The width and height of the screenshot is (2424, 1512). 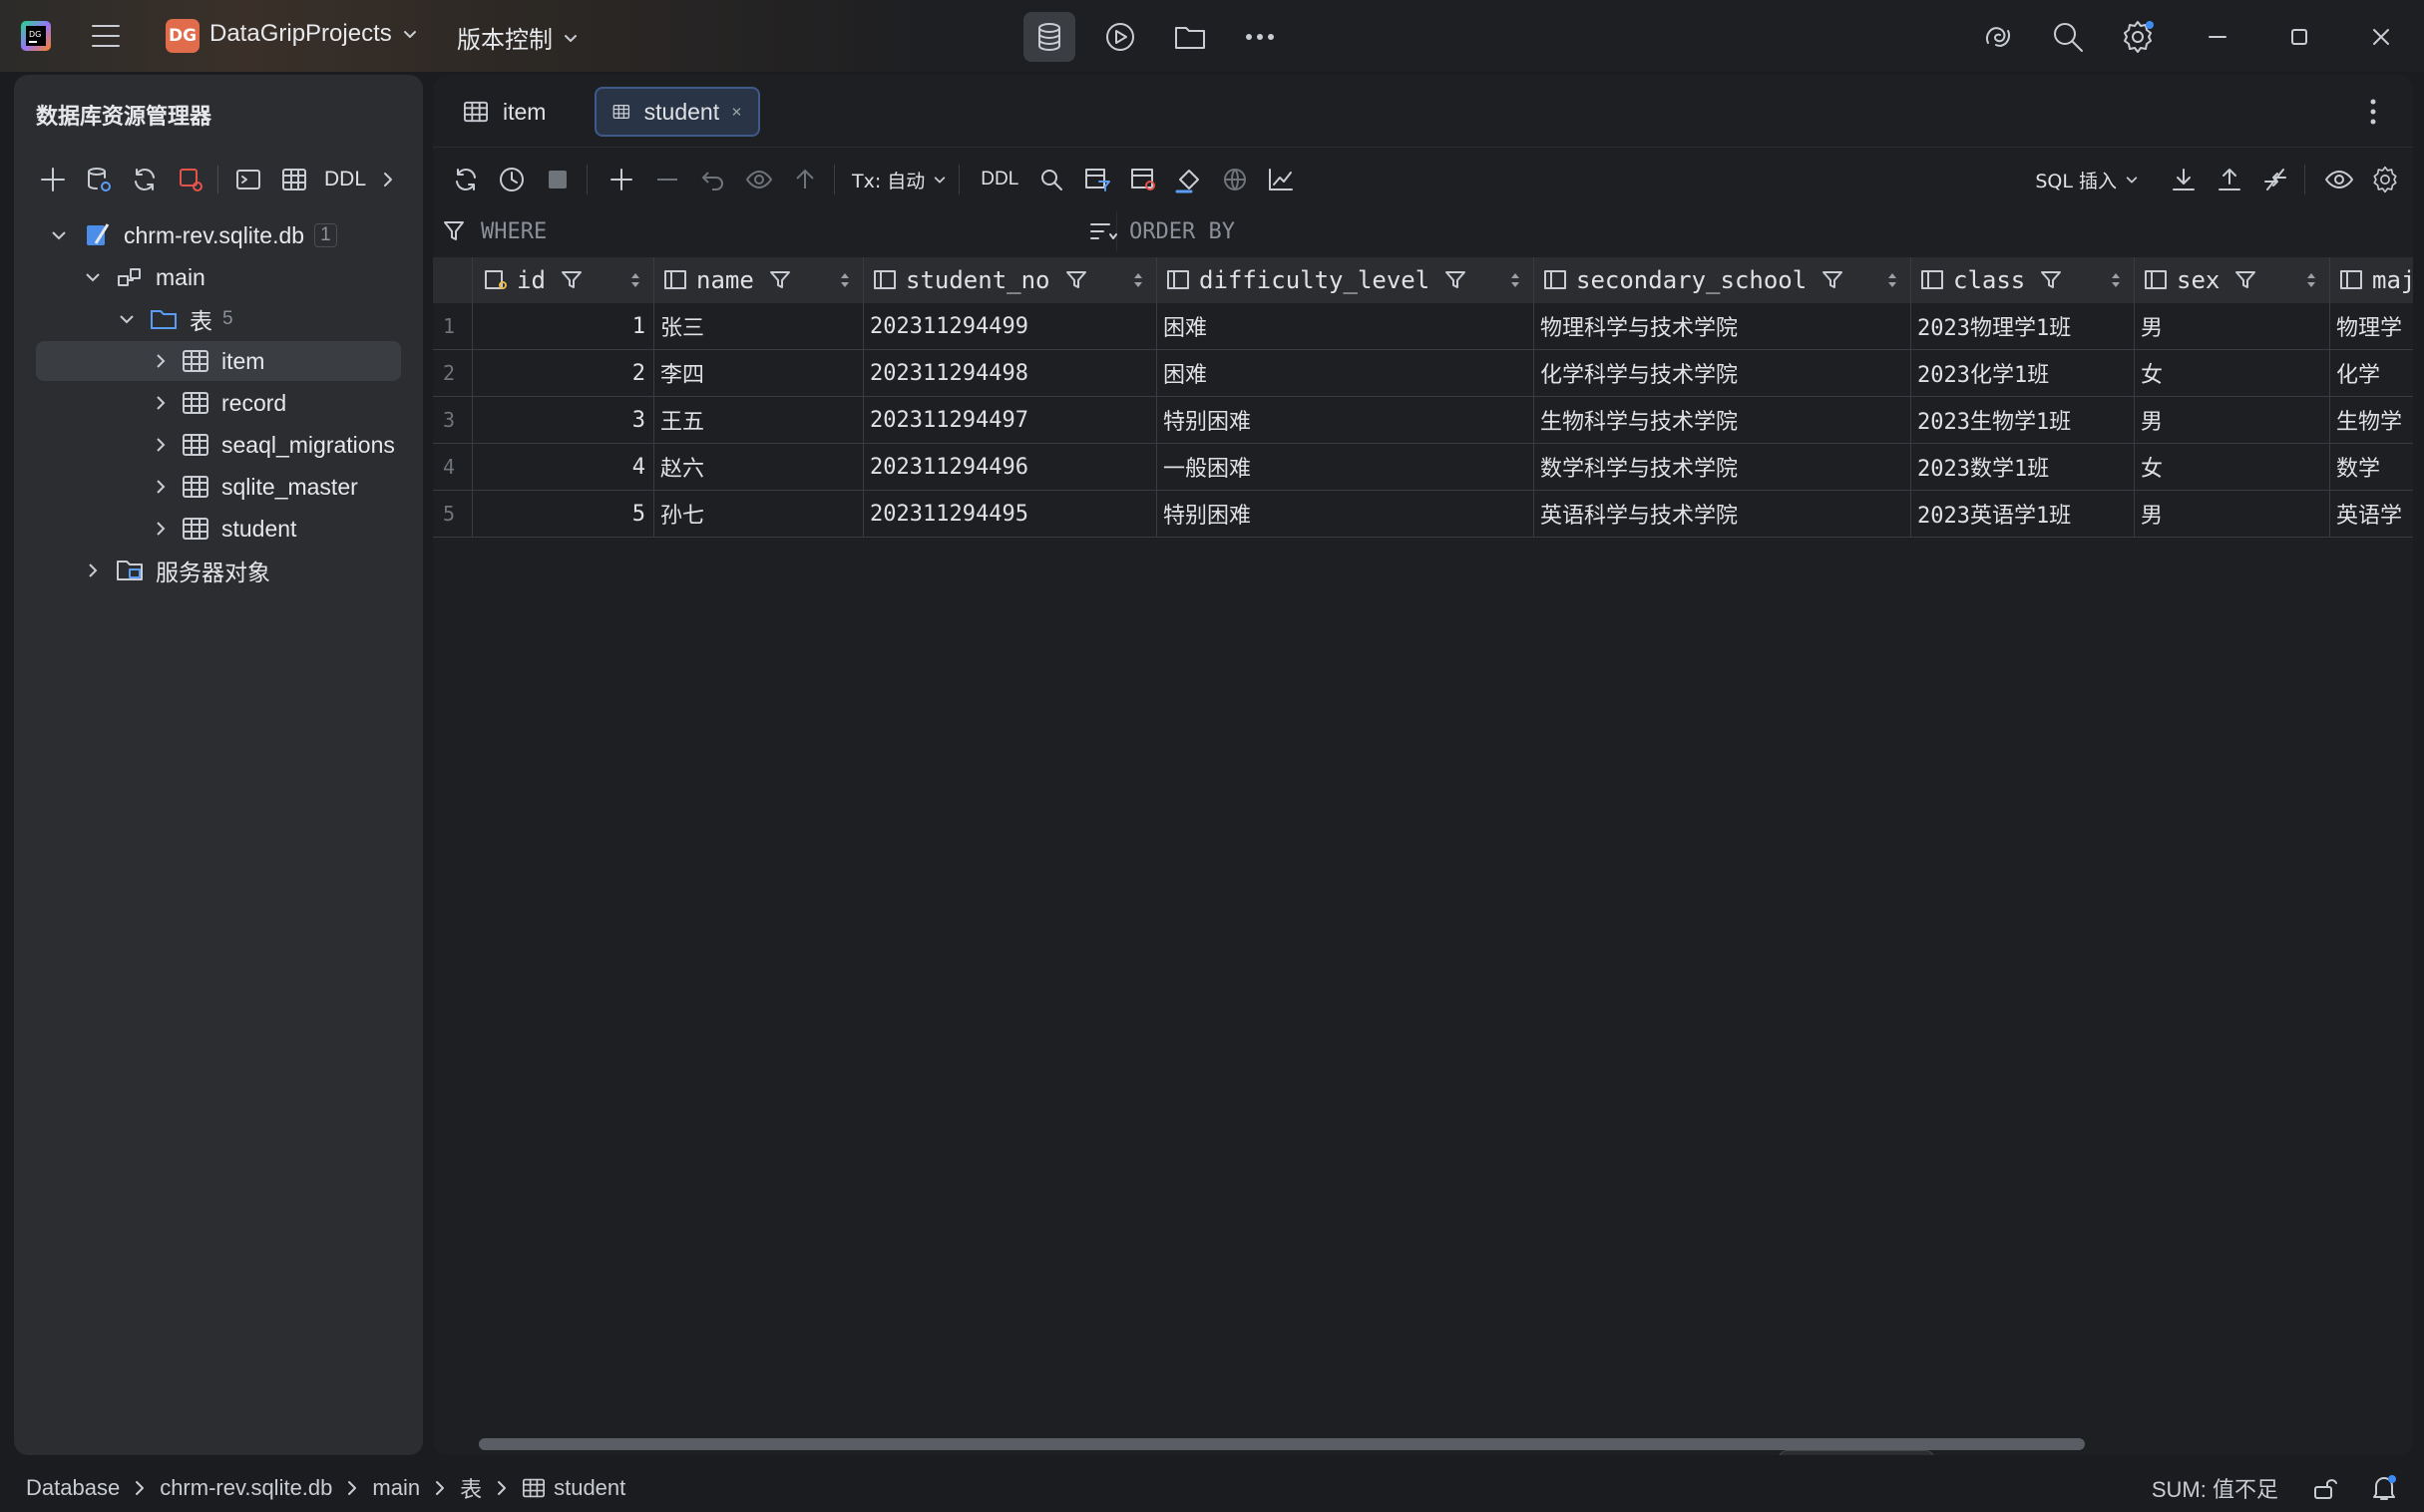 I want to click on reload-icon, so click(x=466, y=179).